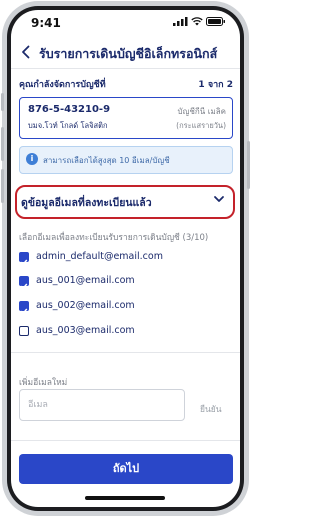  What do you see at coordinates (125, 440) in the screenshot?
I see `footer-divider` at bounding box center [125, 440].